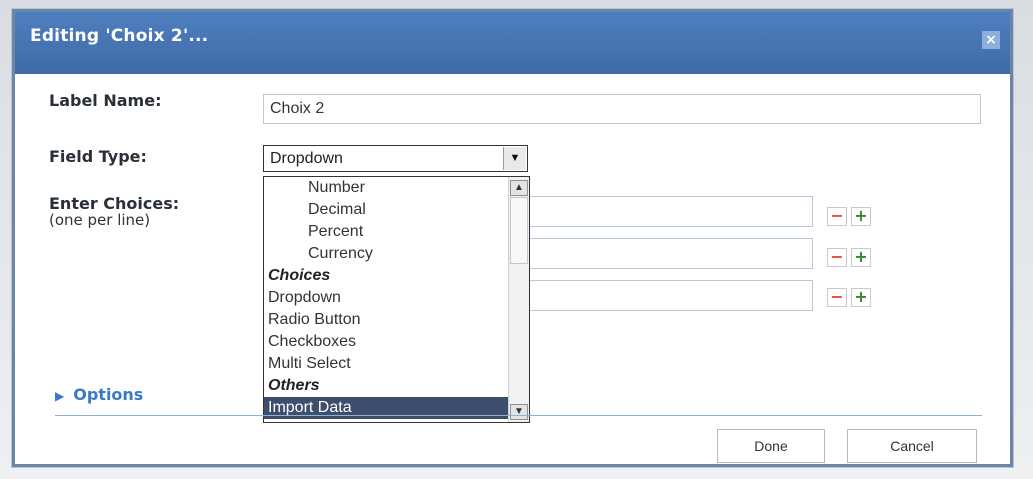 The image size is (1033, 479). I want to click on close-icon: ×, so click(991, 40).